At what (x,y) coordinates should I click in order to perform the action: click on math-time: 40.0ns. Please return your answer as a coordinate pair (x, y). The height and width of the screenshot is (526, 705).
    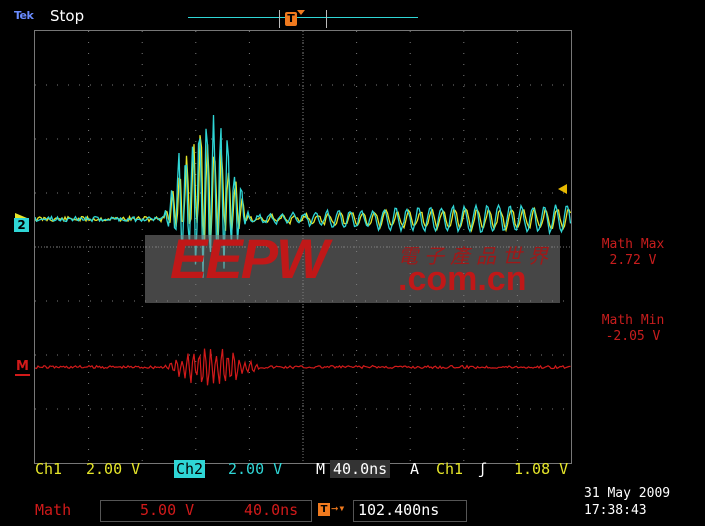
    Looking at the image, I should click on (271, 510).